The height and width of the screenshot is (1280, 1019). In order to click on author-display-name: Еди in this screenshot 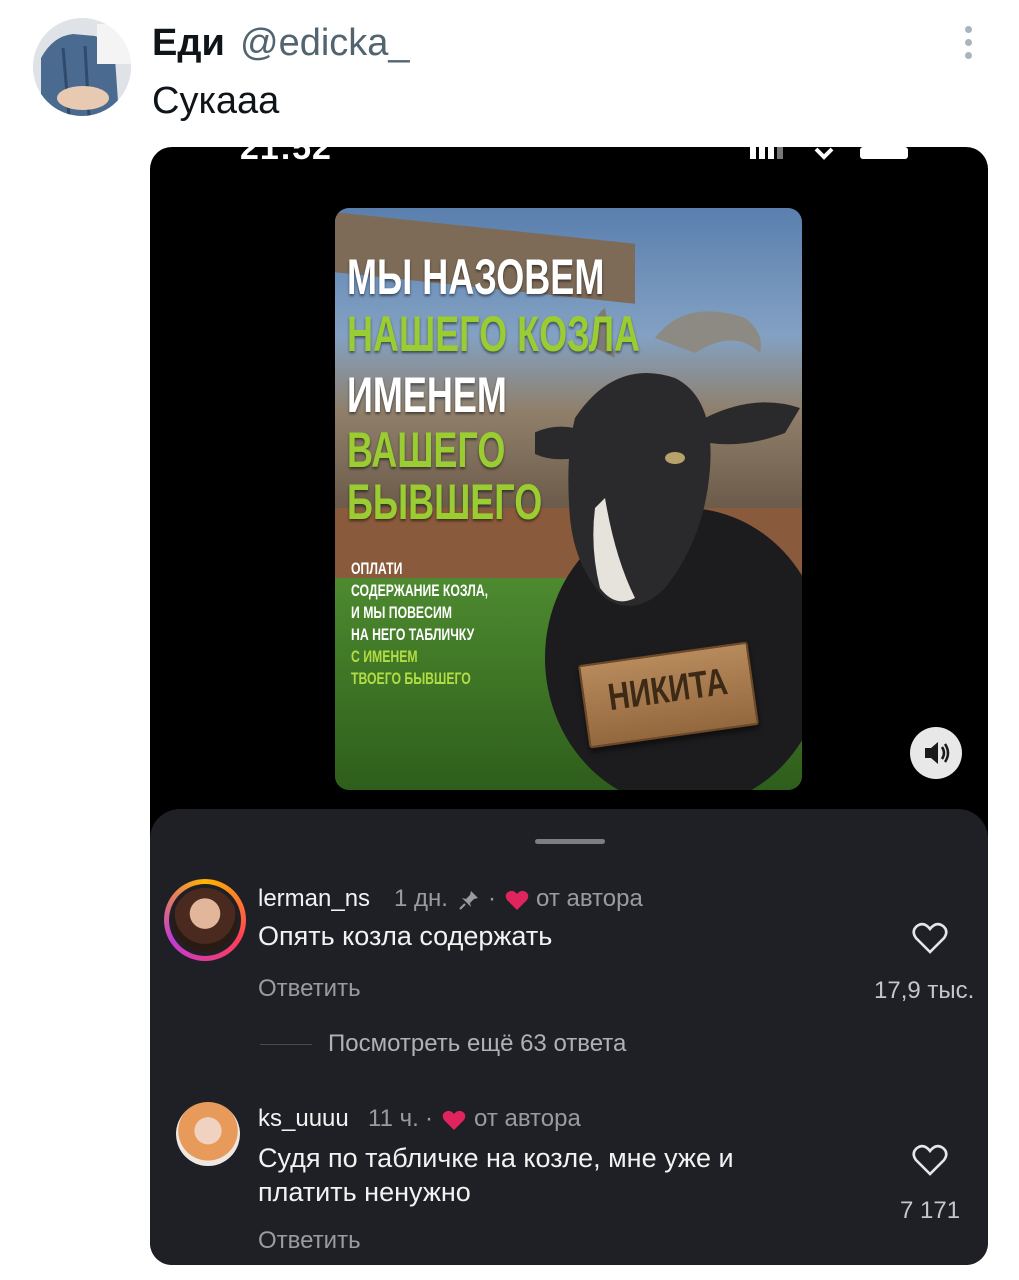, I will do `click(188, 43)`.